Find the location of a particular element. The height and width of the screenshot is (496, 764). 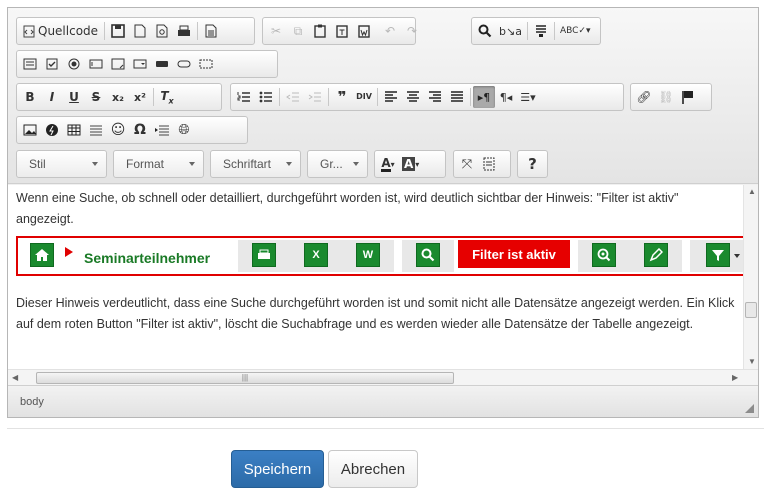

new-page-button is located at coordinates (140, 31).